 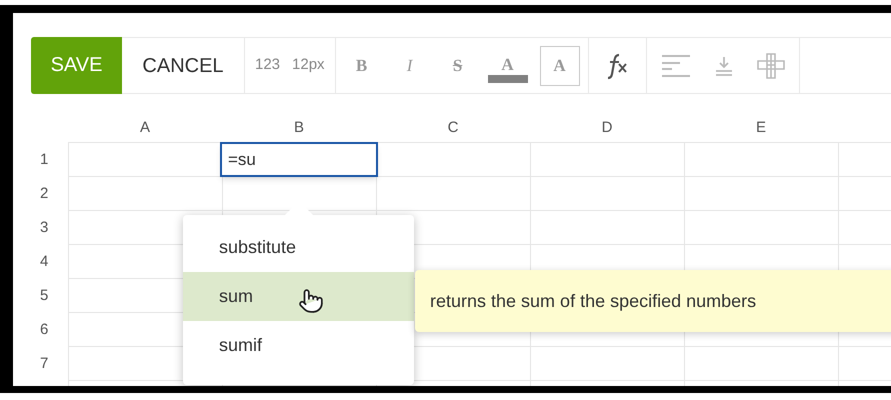 What do you see at coordinates (410, 65) in the screenshot?
I see `italic-button: I` at bounding box center [410, 65].